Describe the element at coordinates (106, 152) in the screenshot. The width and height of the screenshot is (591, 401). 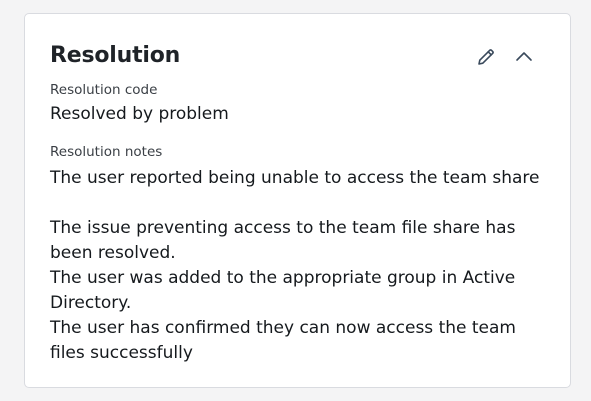
I see `resolution-notes-label: Resolution notes` at that location.